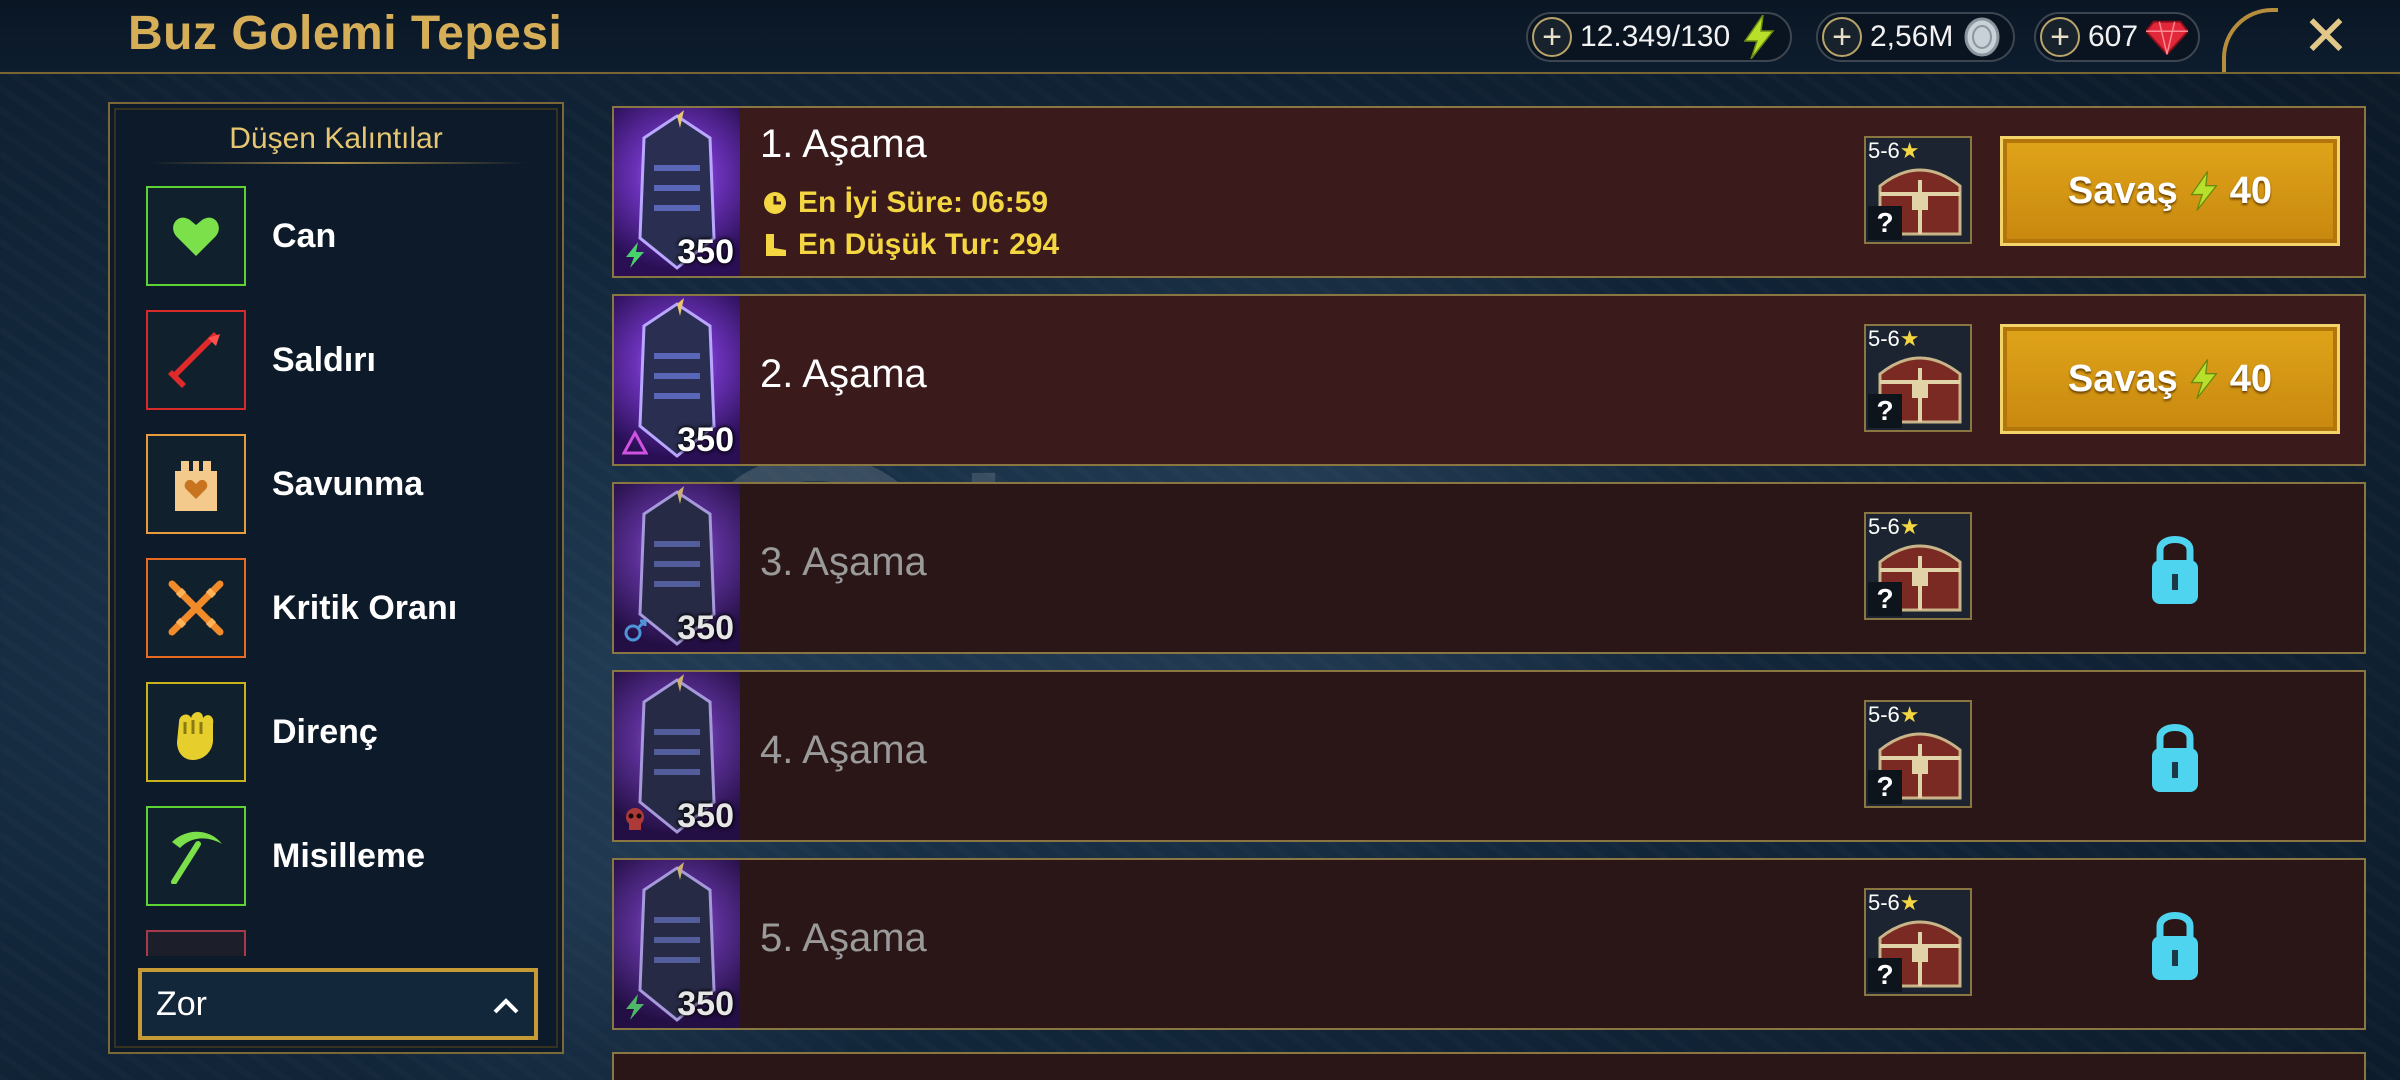 This screenshot has height=1080, width=2400. Describe the element at coordinates (1489, 380) in the screenshot. I see `stage-row-2: 350 2. Aşama 5-6★ ? Savaş 40` at that location.